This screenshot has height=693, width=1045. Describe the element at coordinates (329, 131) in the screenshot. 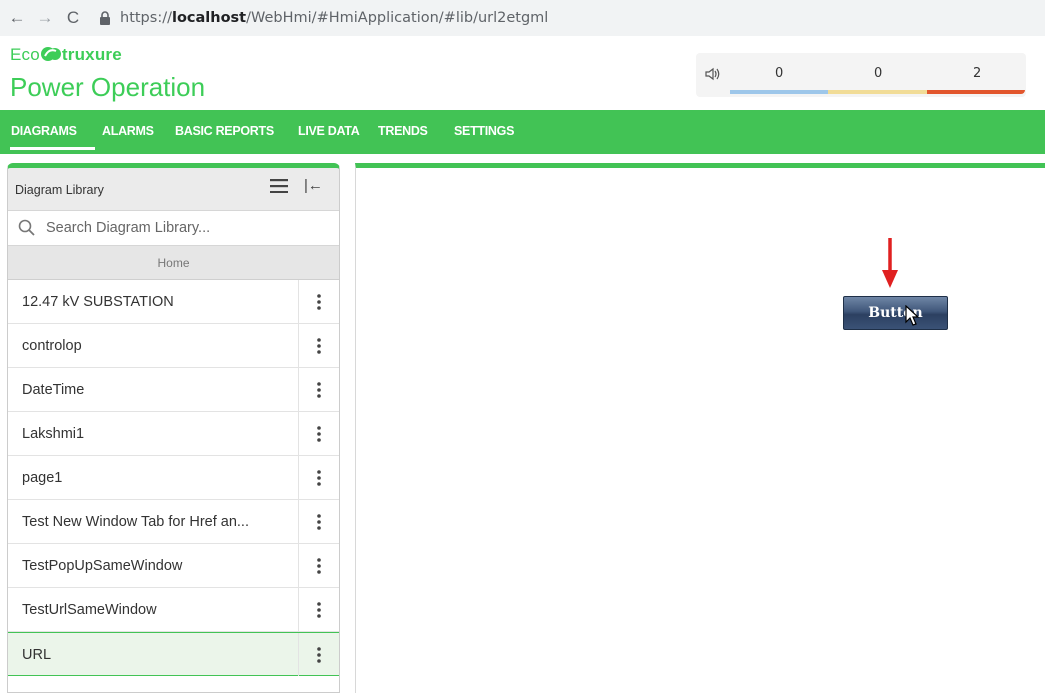

I see `tab-live-data: LIVE DATA` at that location.